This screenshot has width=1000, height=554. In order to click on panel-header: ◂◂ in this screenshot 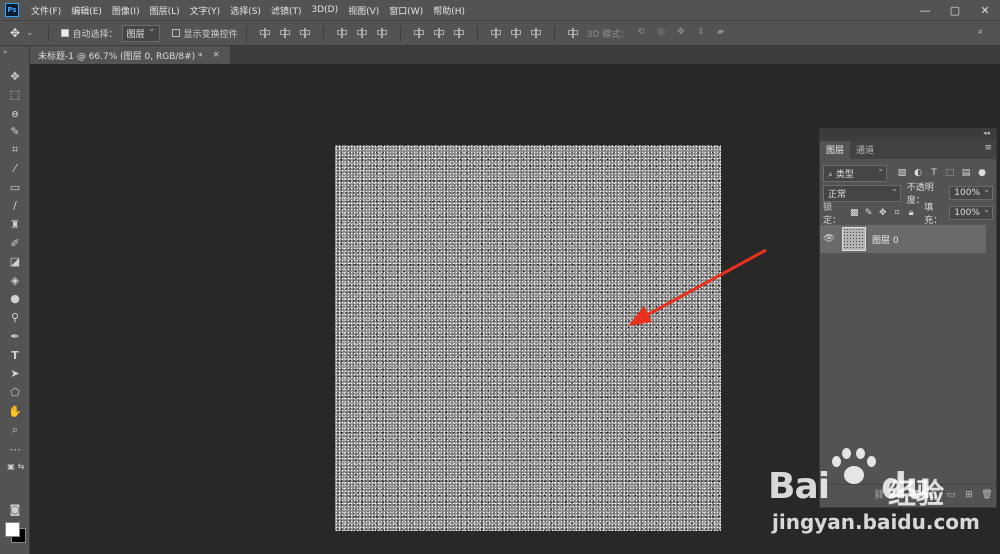, I will do `click(908, 135)`.